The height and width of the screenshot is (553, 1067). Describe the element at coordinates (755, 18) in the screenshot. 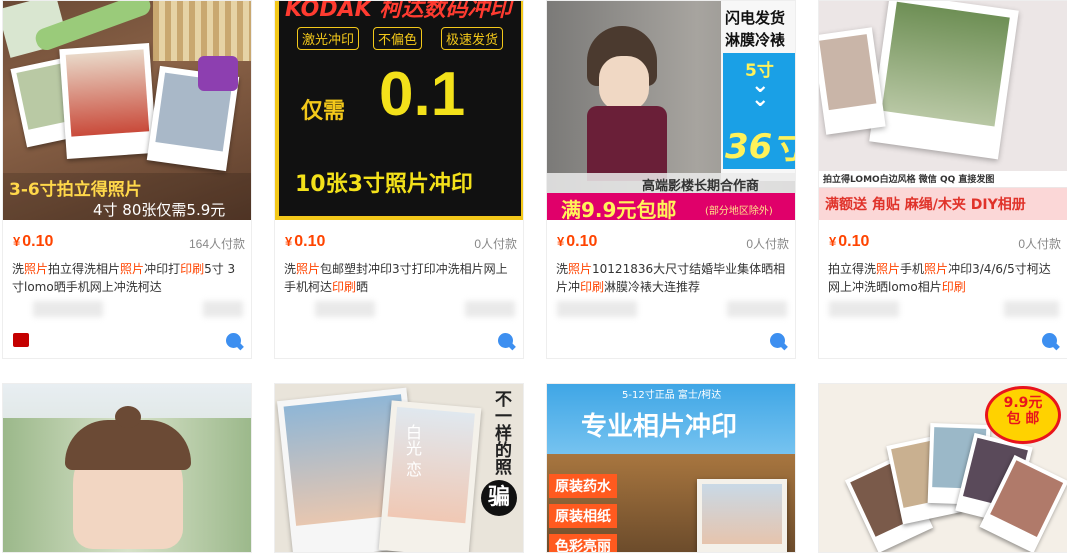

I see `thumb-side-1: 闪电发货` at that location.